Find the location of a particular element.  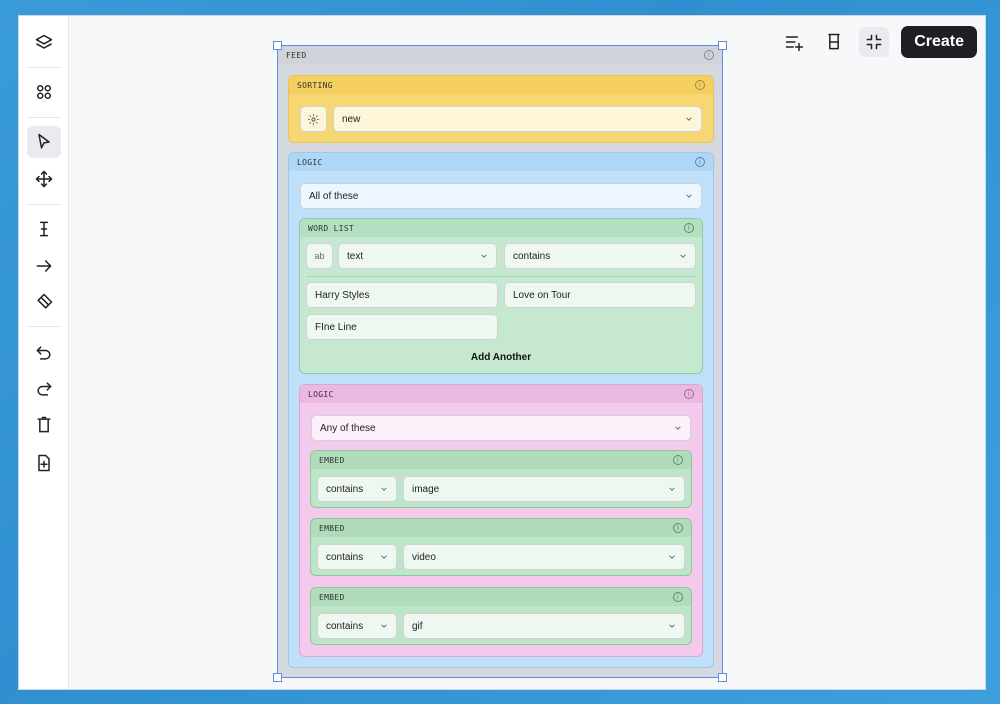

embed-block: EMBED i contains gif is located at coordinates (501, 616).